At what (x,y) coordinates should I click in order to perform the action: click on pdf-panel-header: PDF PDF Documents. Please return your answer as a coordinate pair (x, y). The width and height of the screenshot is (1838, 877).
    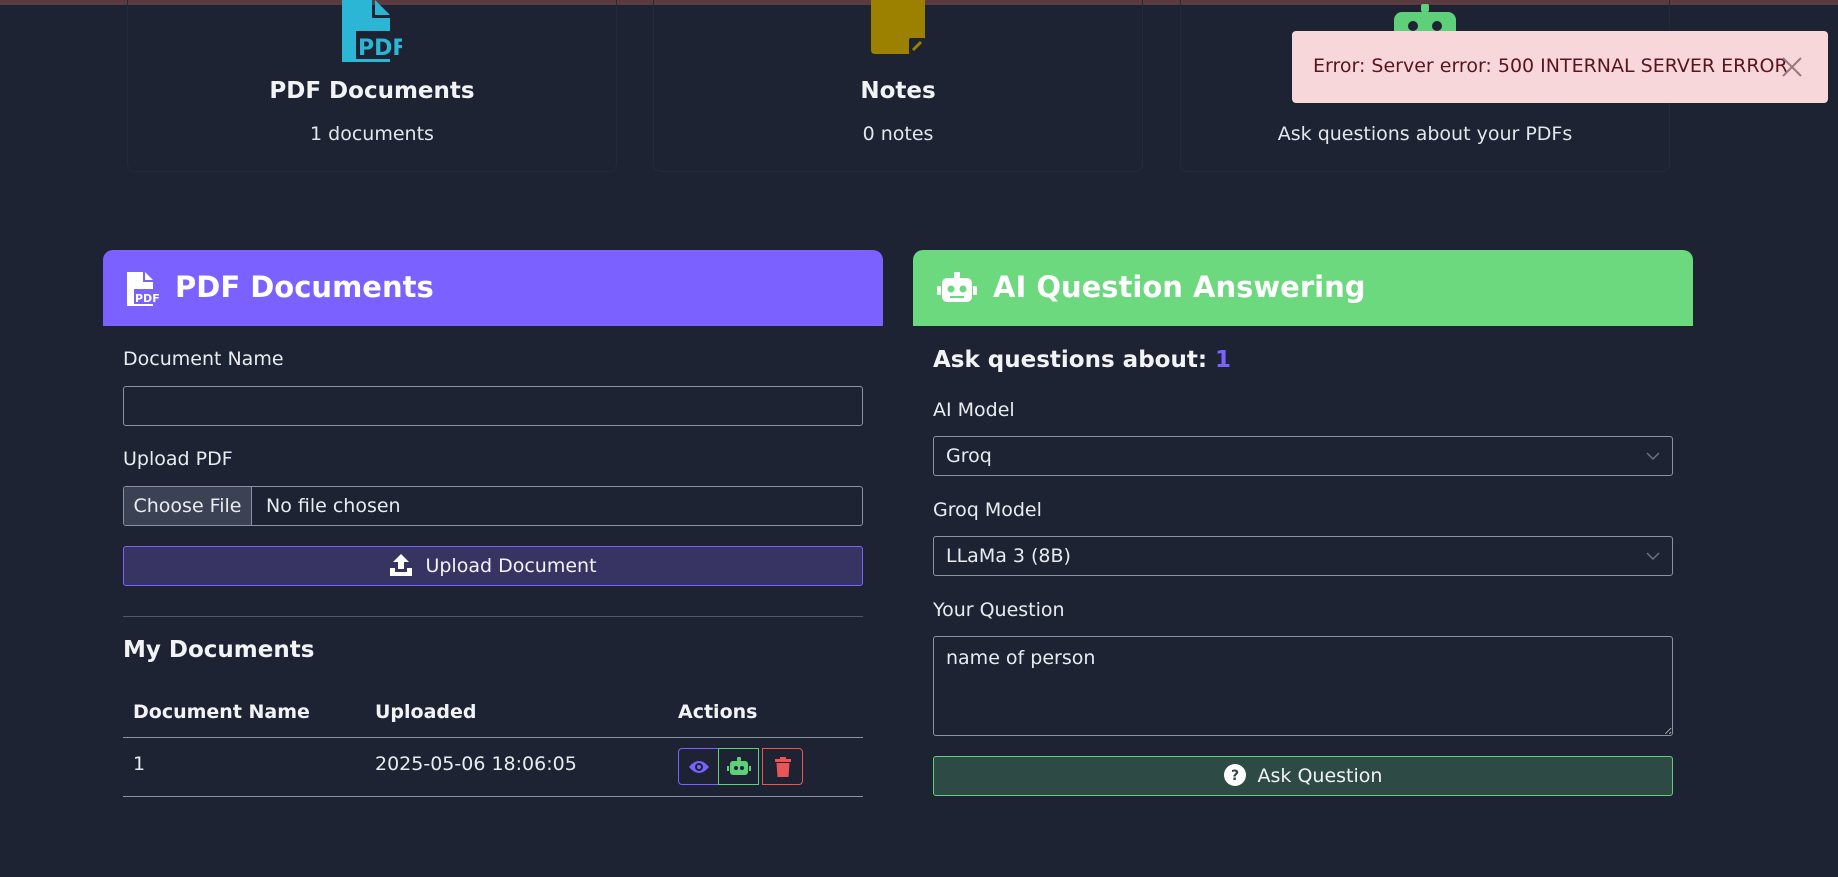
    Looking at the image, I should click on (493, 288).